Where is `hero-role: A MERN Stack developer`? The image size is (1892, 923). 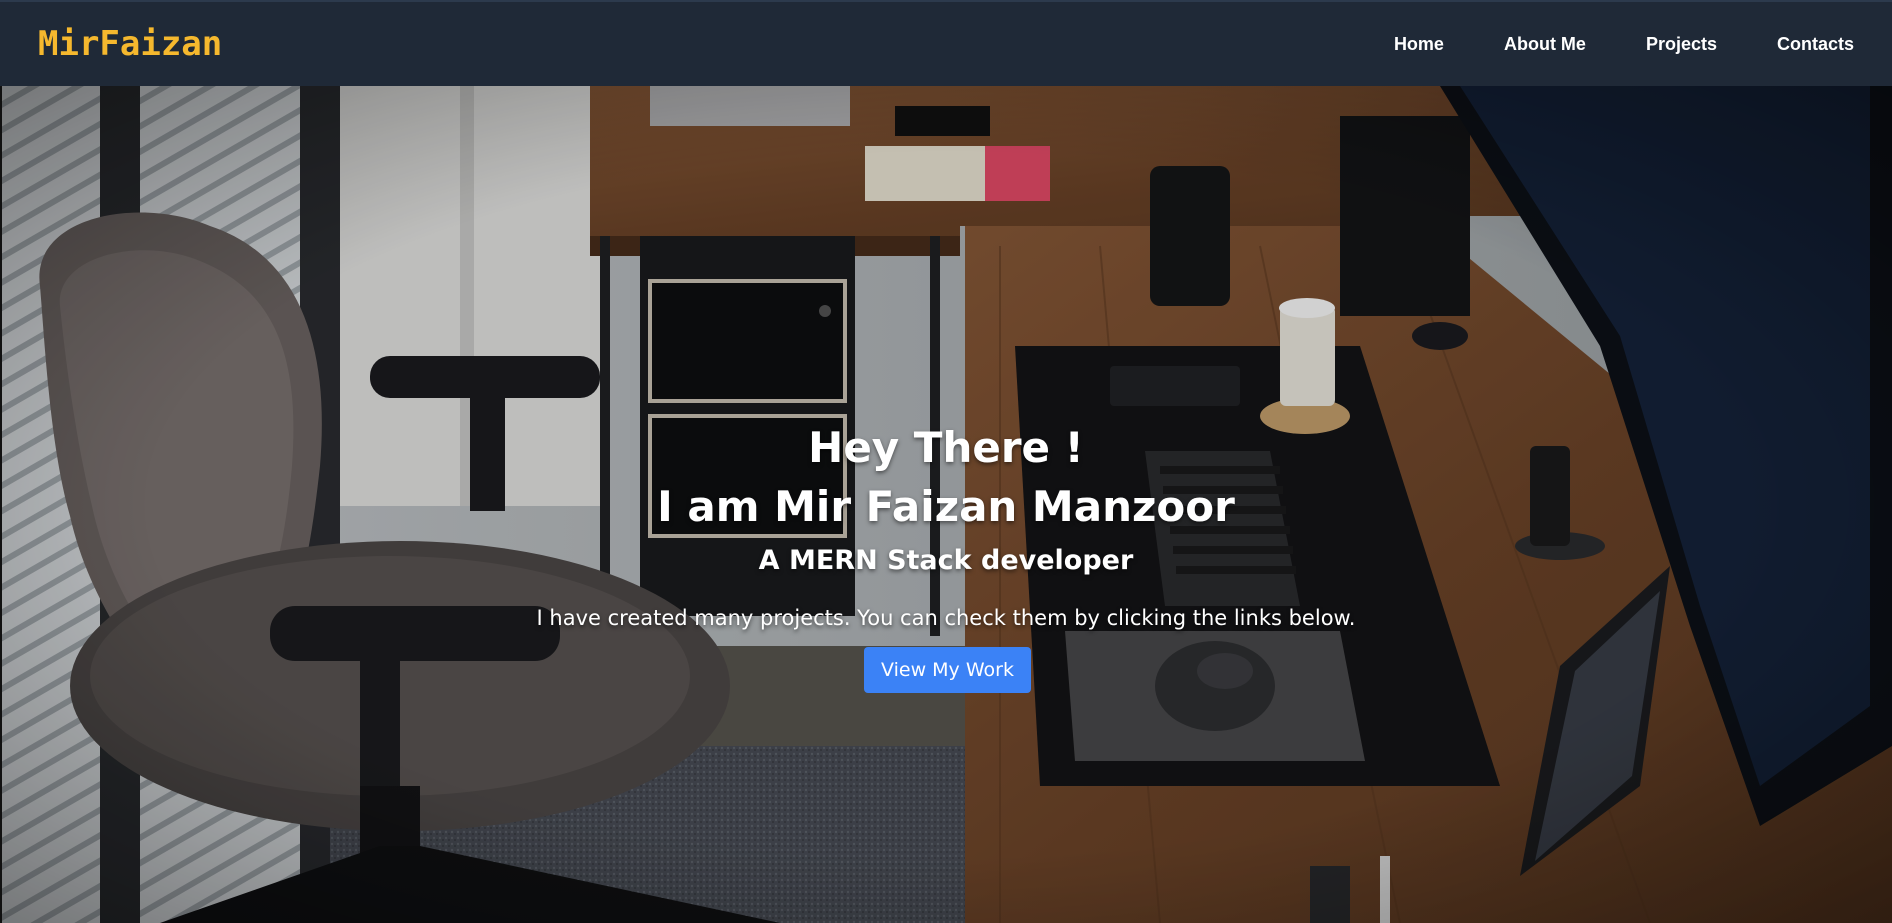
hero-role: A MERN Stack developer is located at coordinates (946, 560).